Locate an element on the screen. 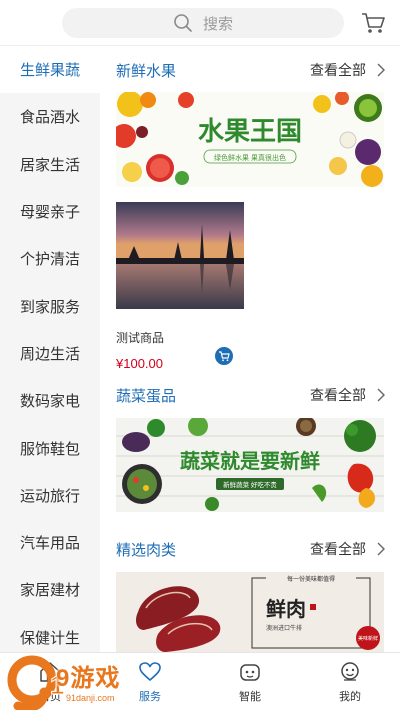 The width and height of the screenshot is (400, 710). meat-banner-subtitle: 澳洲进口牛排 is located at coordinates (284, 628).